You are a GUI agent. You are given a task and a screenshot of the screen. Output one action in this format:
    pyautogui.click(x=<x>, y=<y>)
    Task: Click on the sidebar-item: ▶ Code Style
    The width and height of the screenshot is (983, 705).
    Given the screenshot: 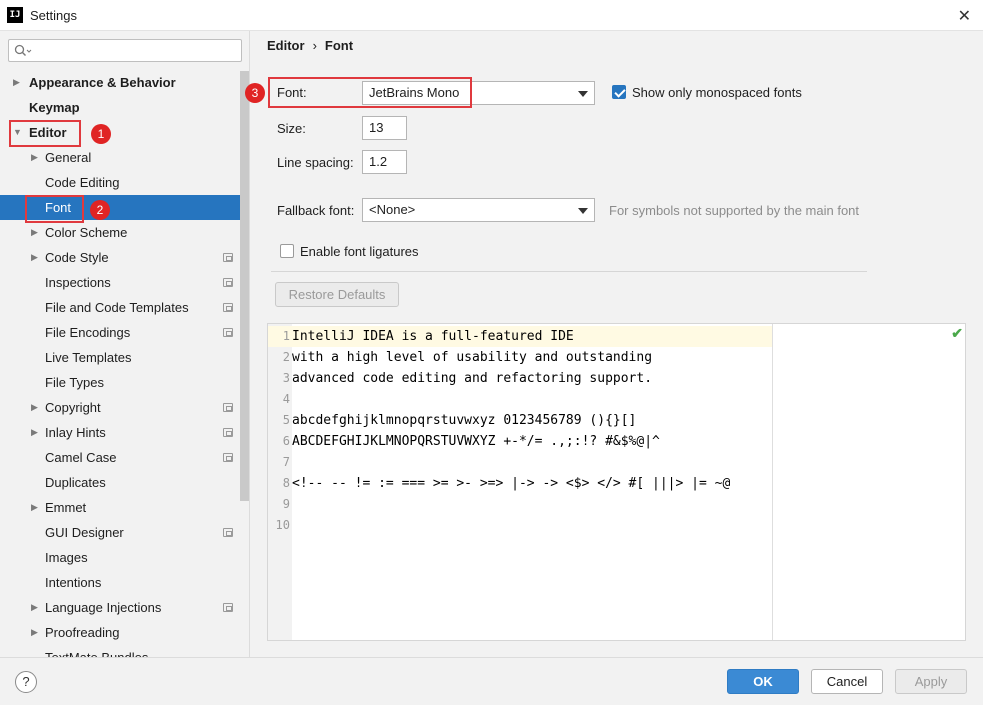 What is the action you would take?
    pyautogui.click(x=120, y=257)
    